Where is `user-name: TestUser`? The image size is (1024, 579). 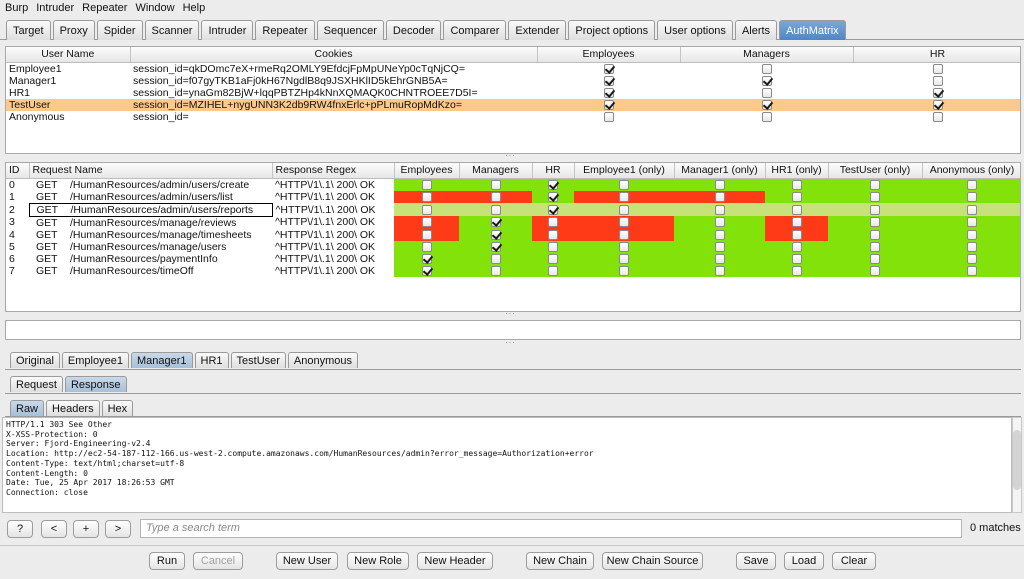 user-name: TestUser is located at coordinates (68, 104).